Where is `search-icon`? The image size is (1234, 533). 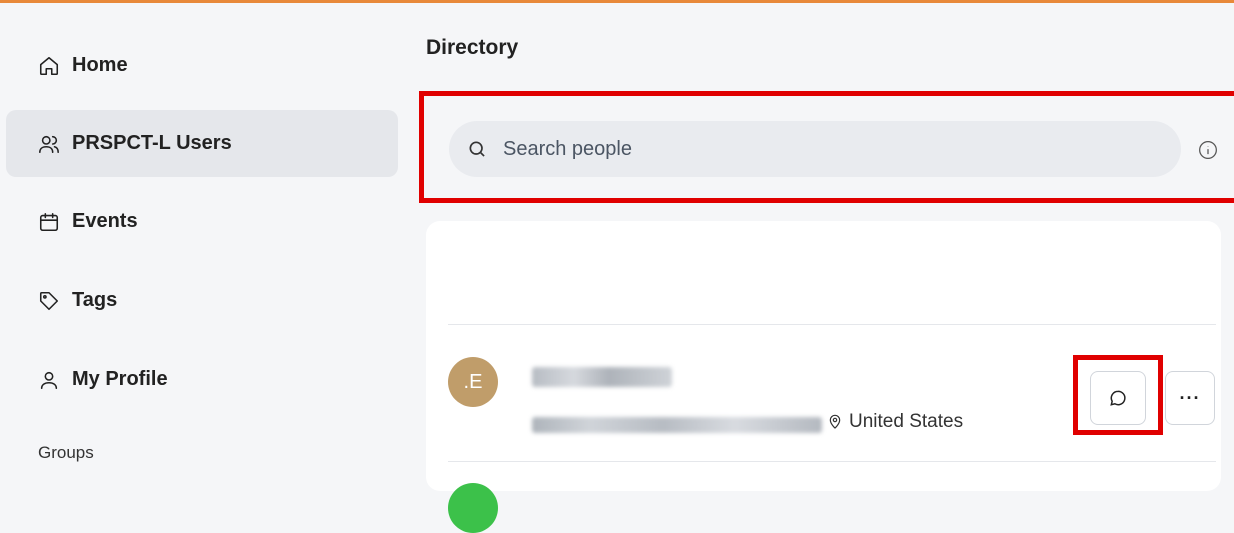
search-icon is located at coordinates (477, 149).